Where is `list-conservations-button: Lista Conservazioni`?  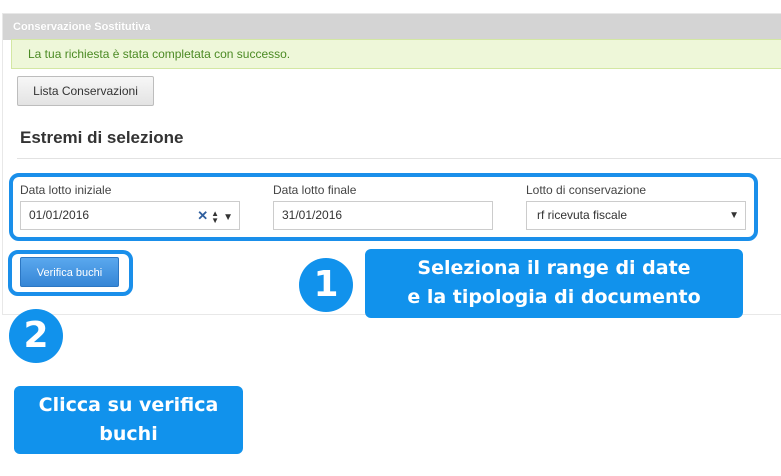
list-conservations-button: Lista Conservazioni is located at coordinates (85, 91).